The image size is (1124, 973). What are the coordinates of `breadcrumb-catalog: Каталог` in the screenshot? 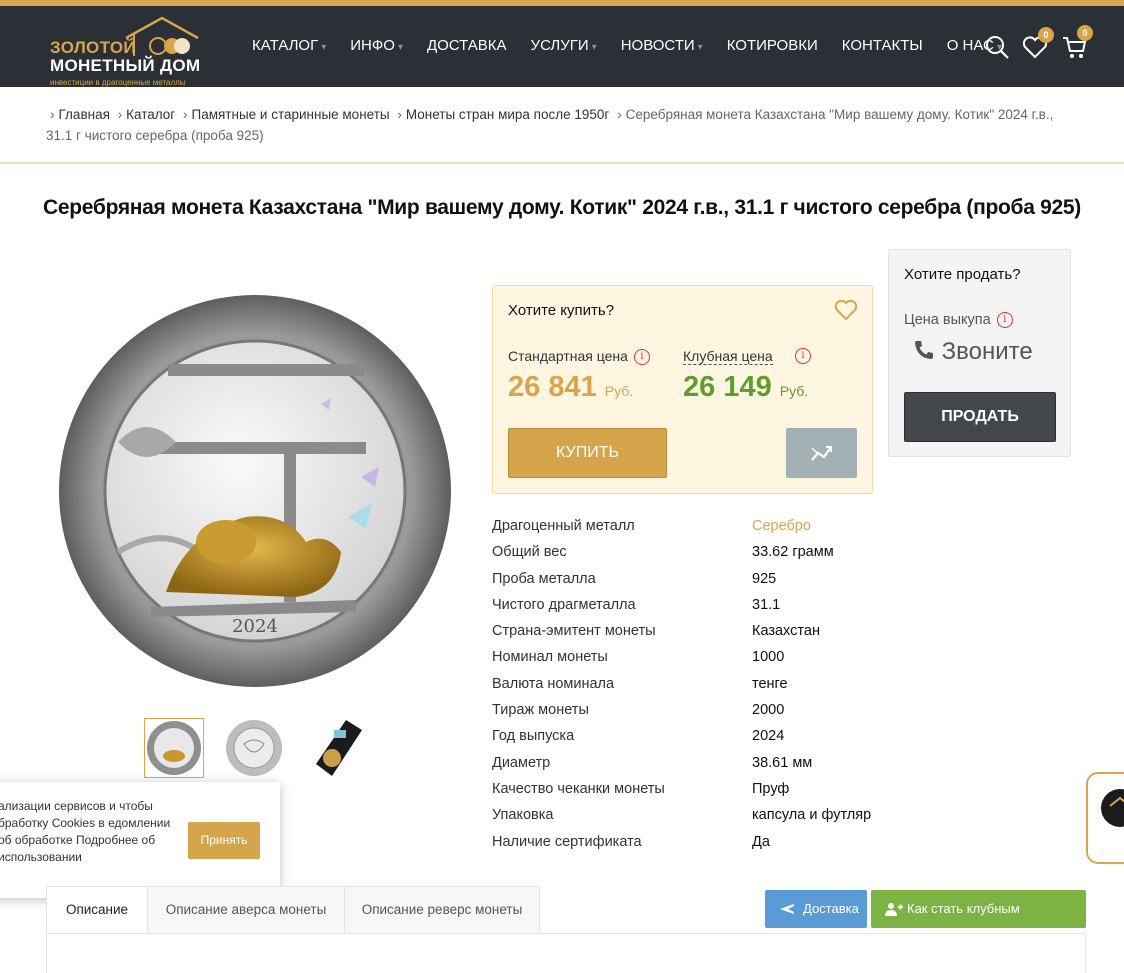 It's located at (150, 114).